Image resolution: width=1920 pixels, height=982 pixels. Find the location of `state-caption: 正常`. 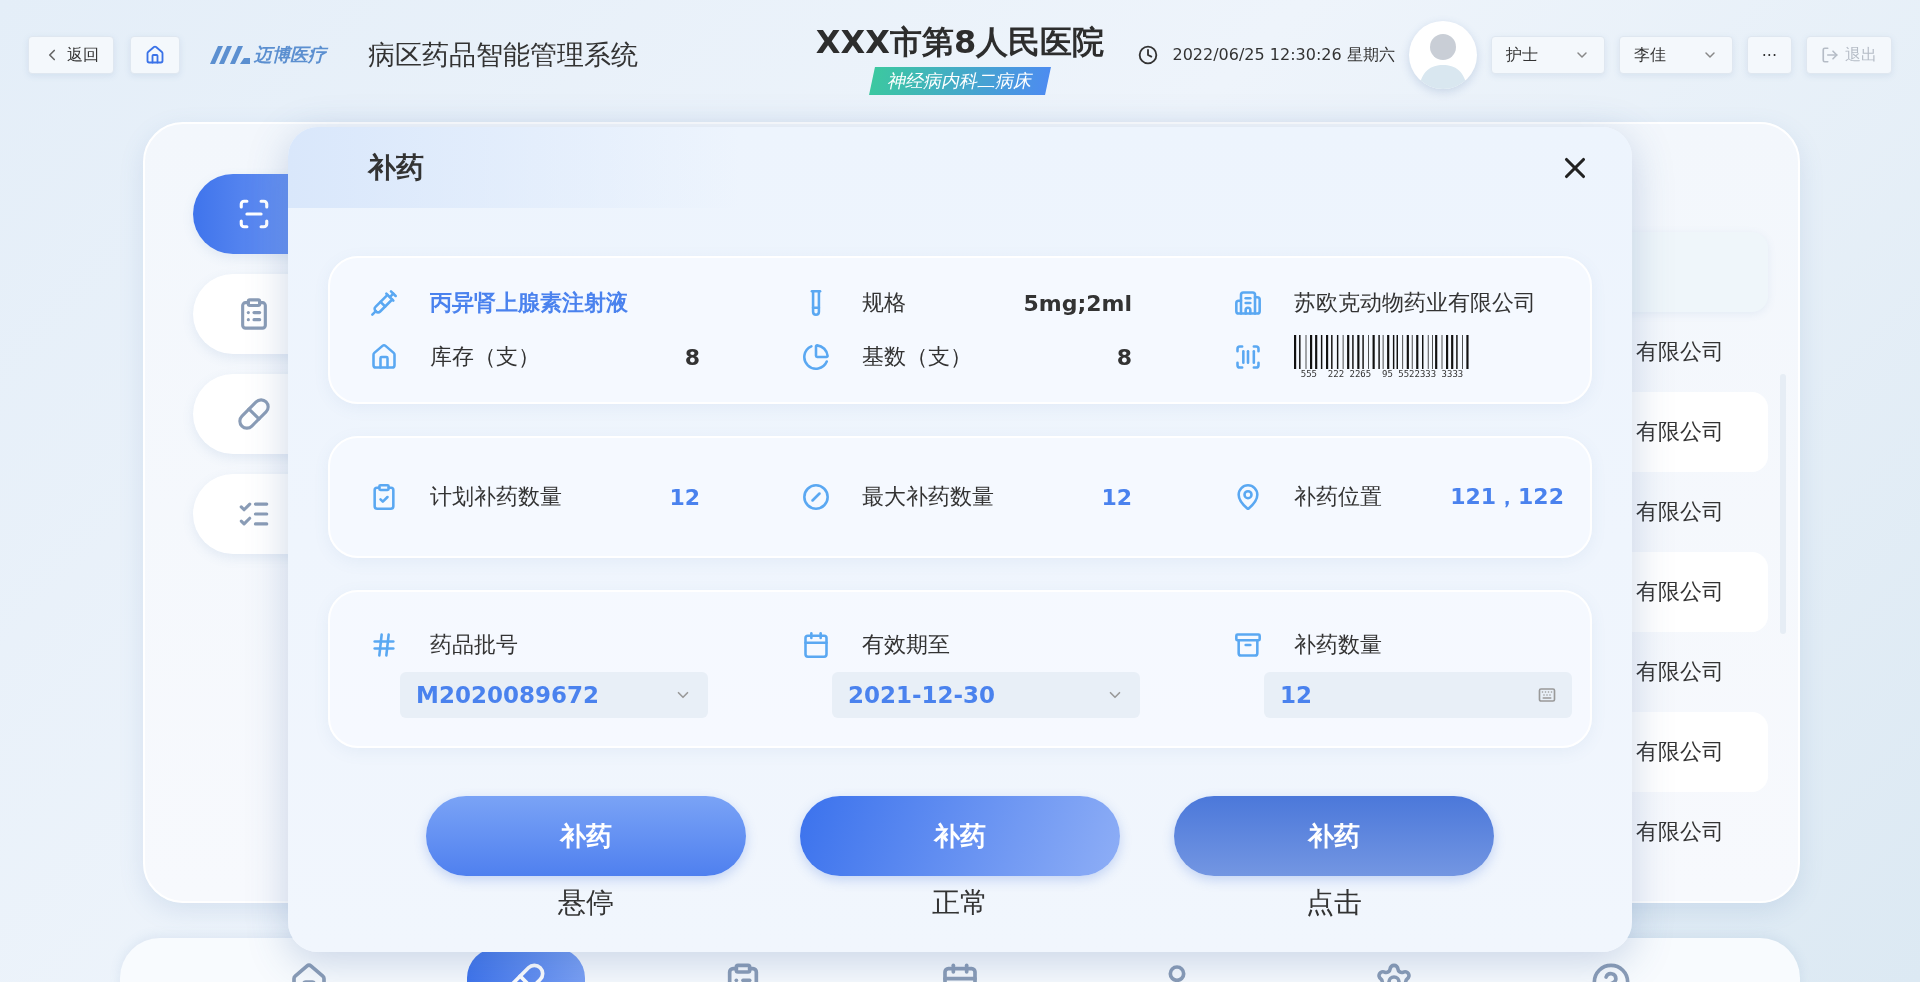

state-caption: 正常 is located at coordinates (960, 903).